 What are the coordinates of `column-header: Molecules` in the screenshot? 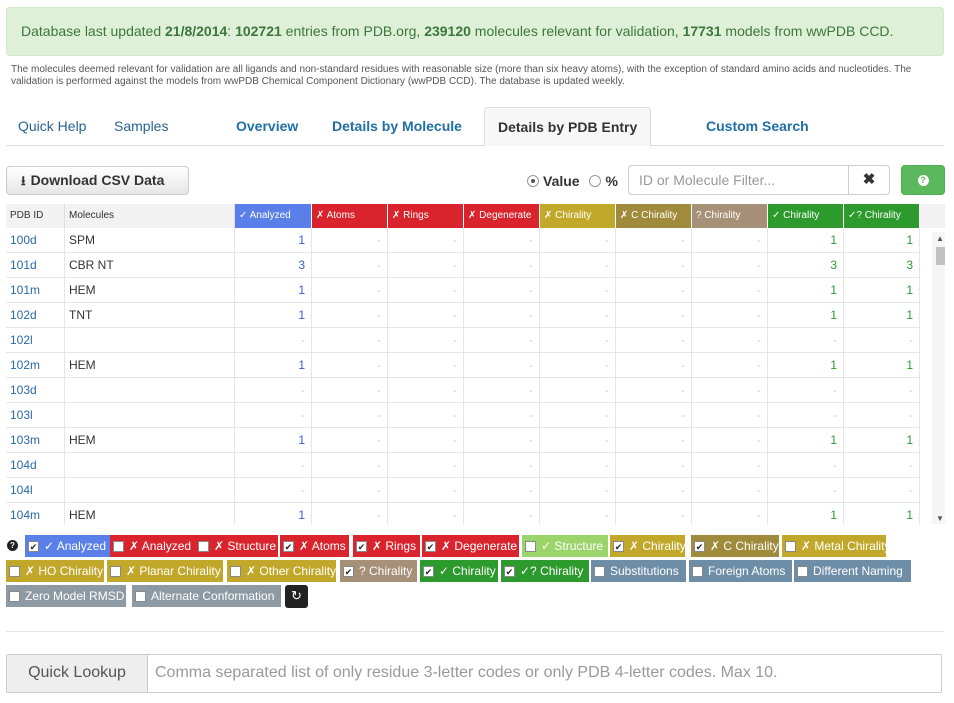 It's located at (150, 216).